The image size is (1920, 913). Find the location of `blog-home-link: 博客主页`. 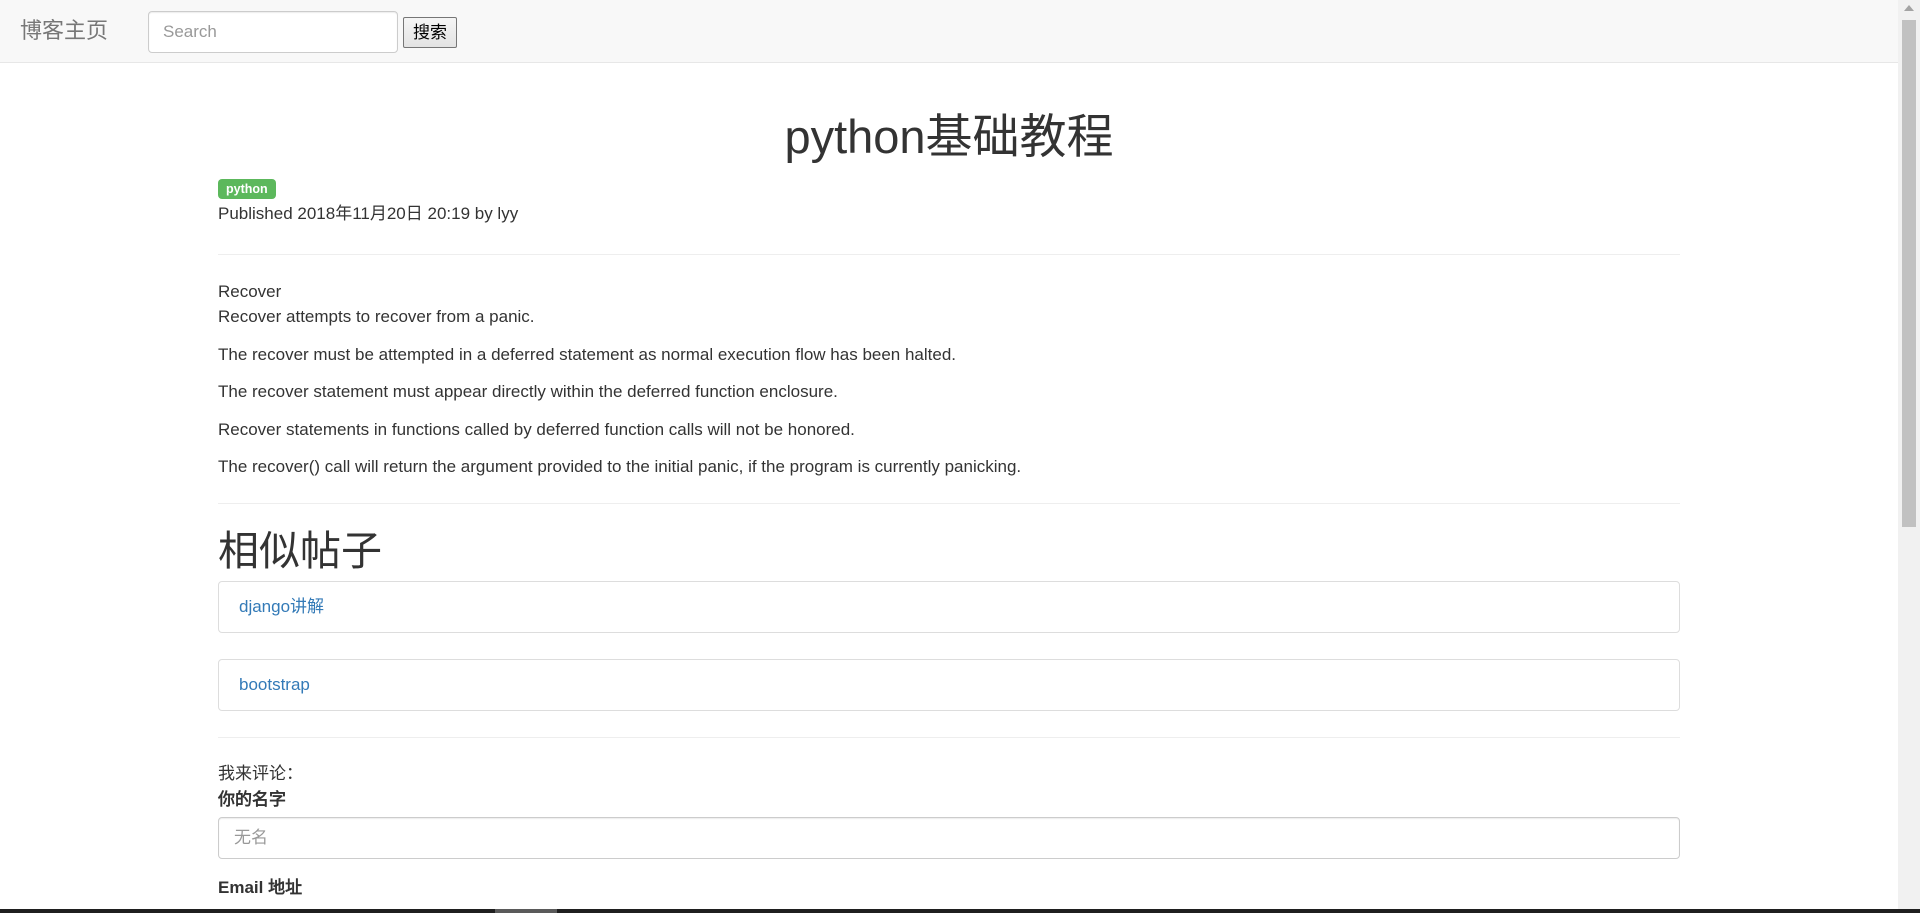

blog-home-link: 博客主页 is located at coordinates (64, 31).